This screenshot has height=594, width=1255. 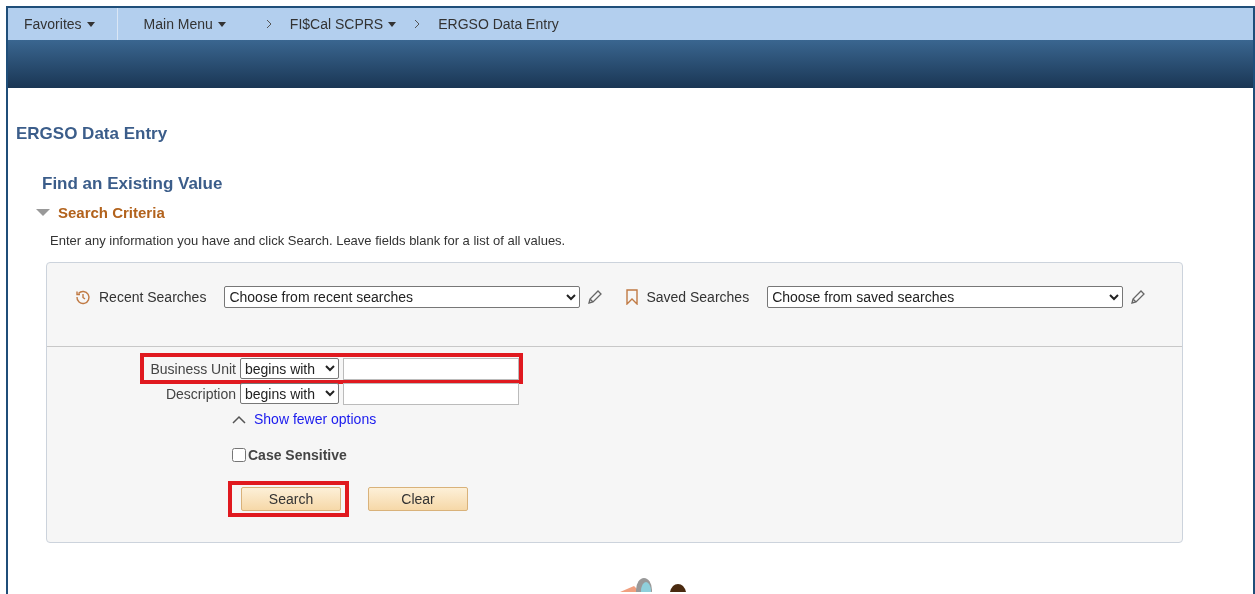 I want to click on action-button: Search, so click(x=291, y=499).